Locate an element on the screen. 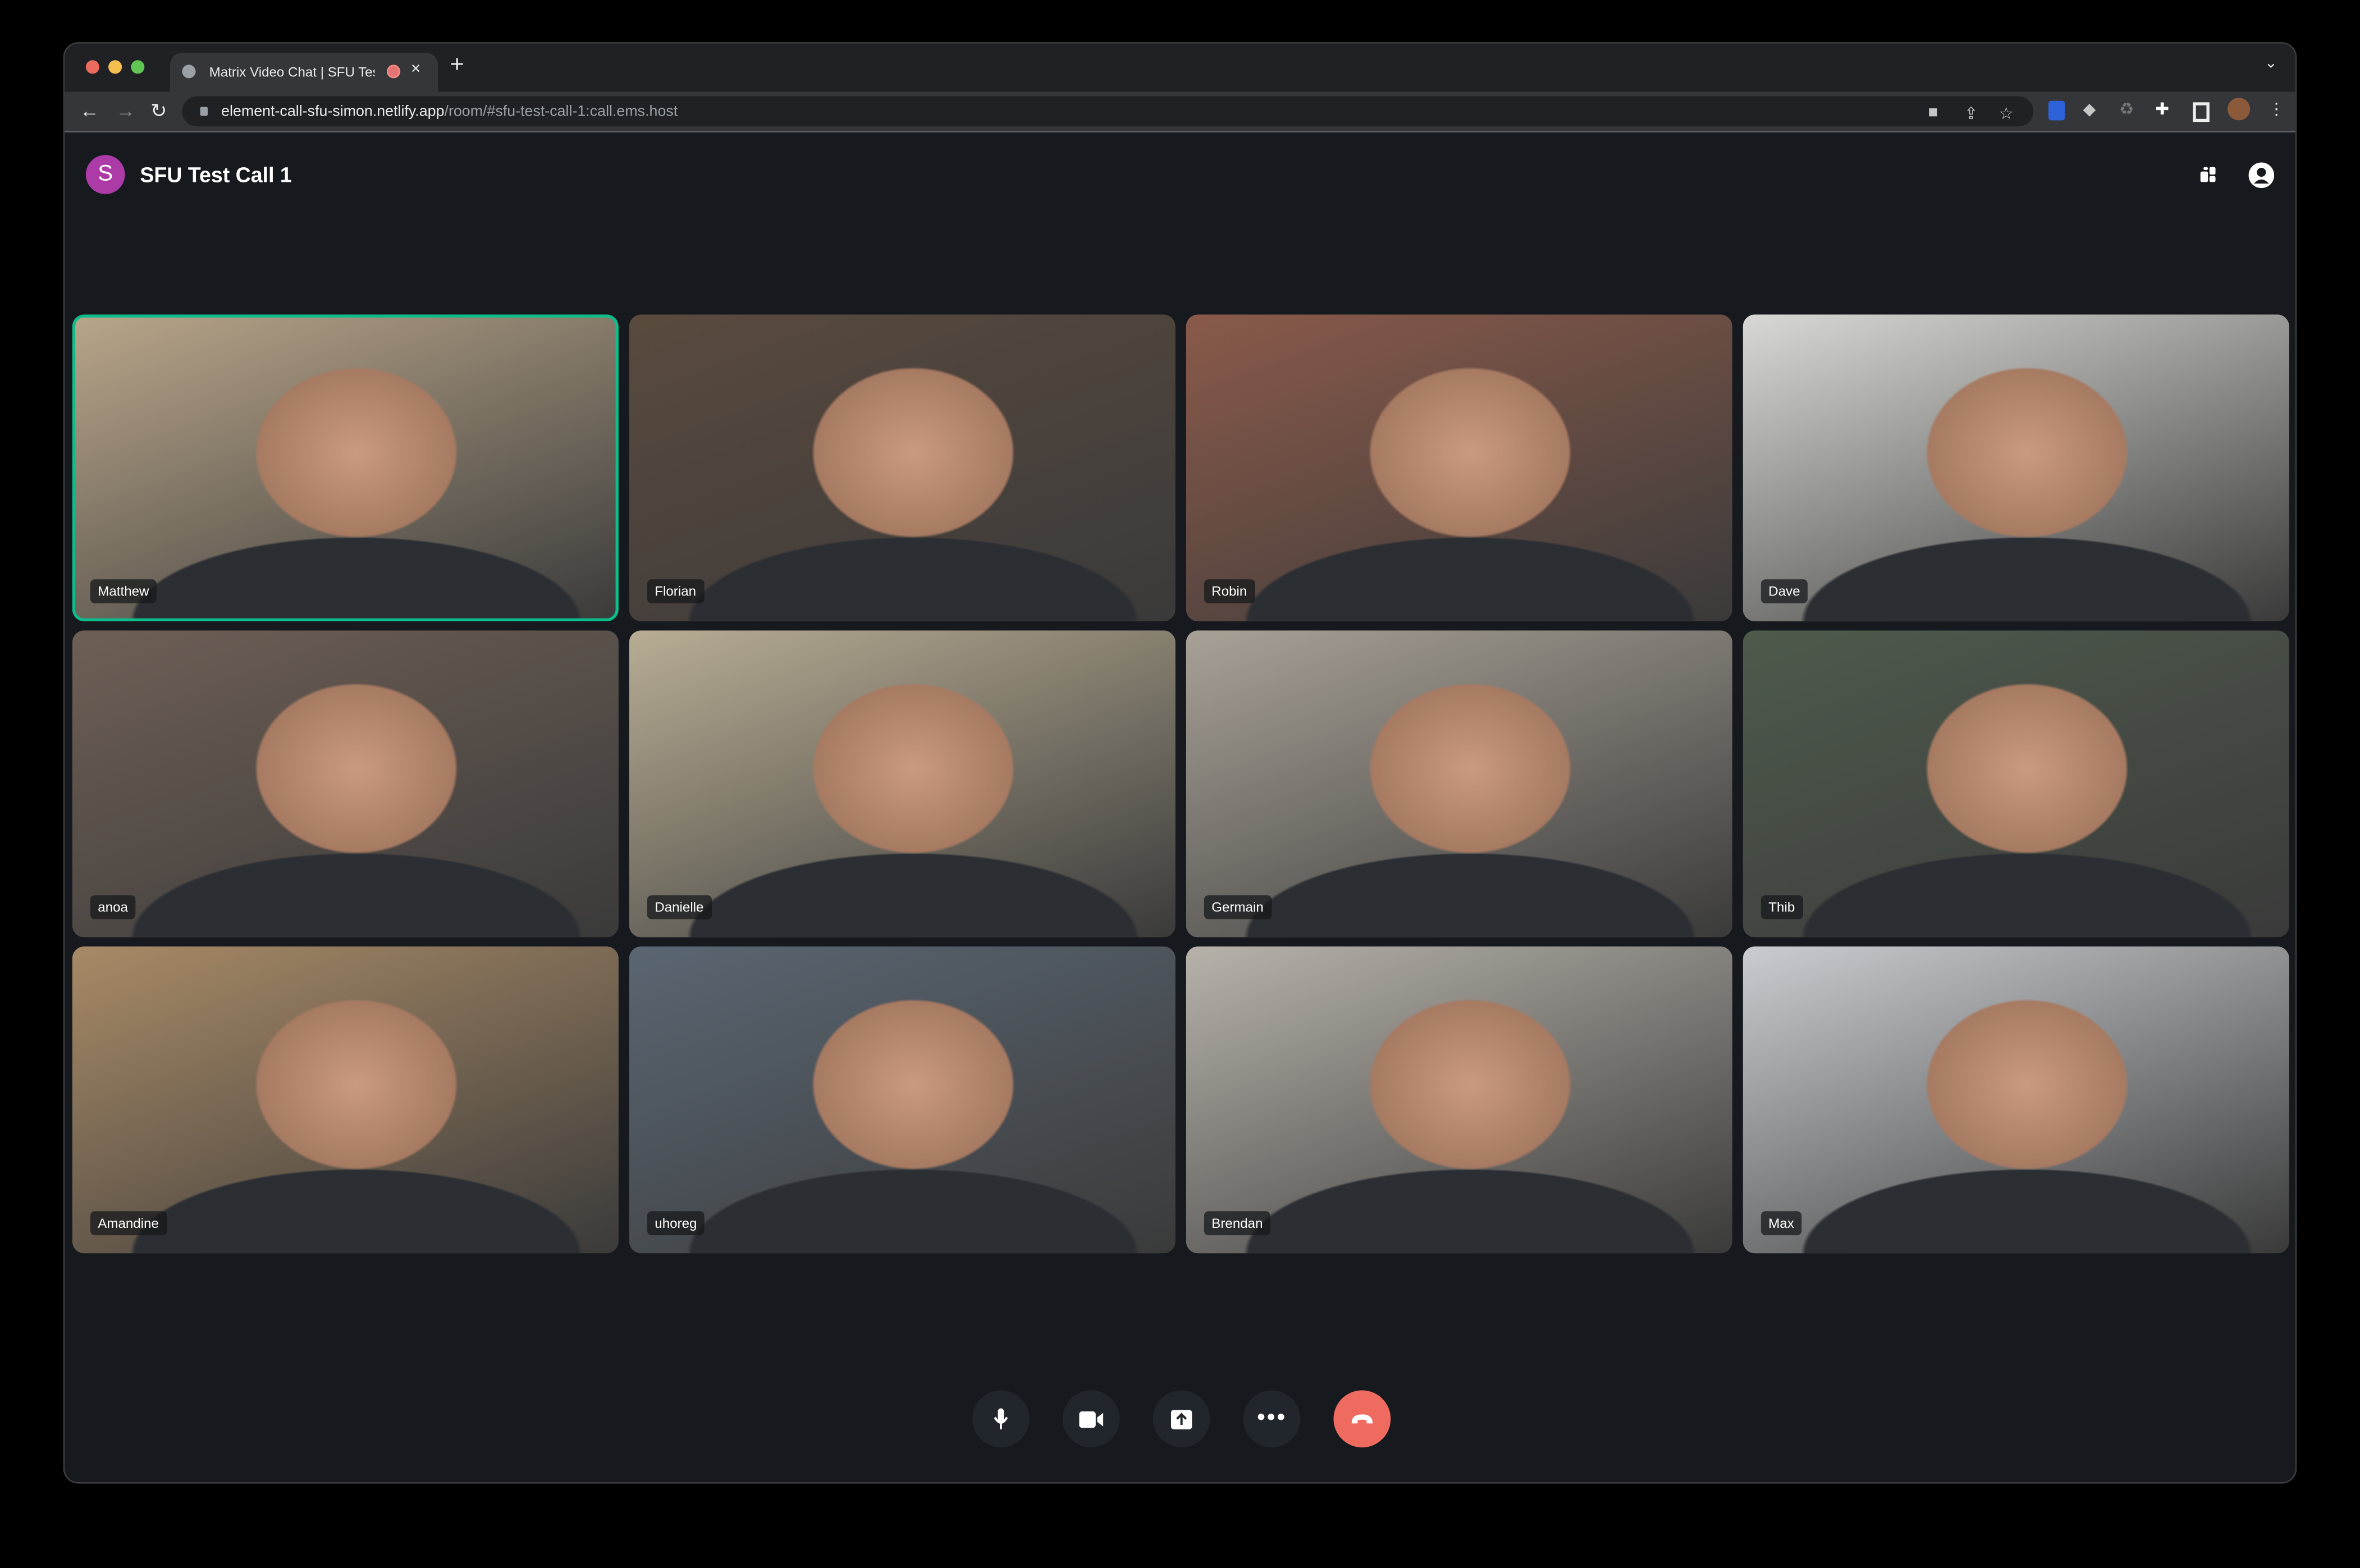 Image resolution: width=2360 pixels, height=1568 pixels. recycle-icon: ♻ is located at coordinates (2126, 109).